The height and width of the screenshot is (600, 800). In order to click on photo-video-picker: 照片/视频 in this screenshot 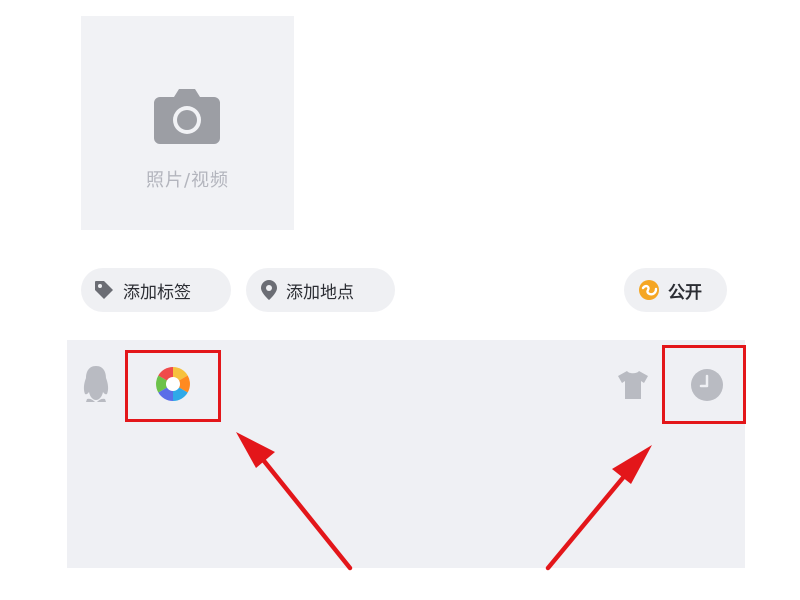, I will do `click(187, 123)`.